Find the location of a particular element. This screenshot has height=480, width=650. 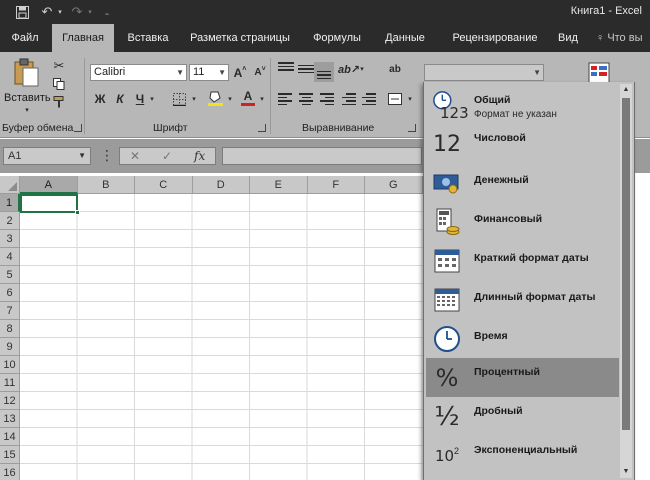

row-header-11: 11 is located at coordinates (10, 383).